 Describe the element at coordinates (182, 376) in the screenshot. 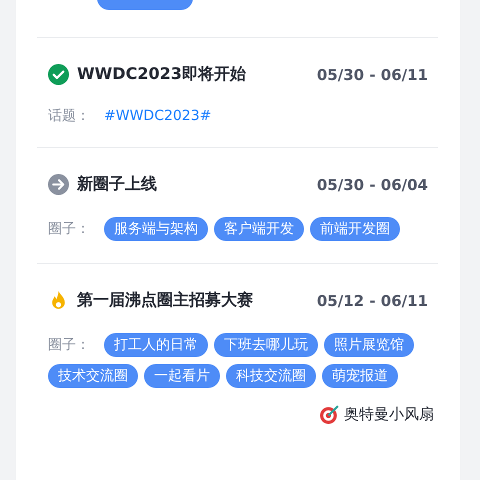

I see `circle-tag: 一起看片` at that location.